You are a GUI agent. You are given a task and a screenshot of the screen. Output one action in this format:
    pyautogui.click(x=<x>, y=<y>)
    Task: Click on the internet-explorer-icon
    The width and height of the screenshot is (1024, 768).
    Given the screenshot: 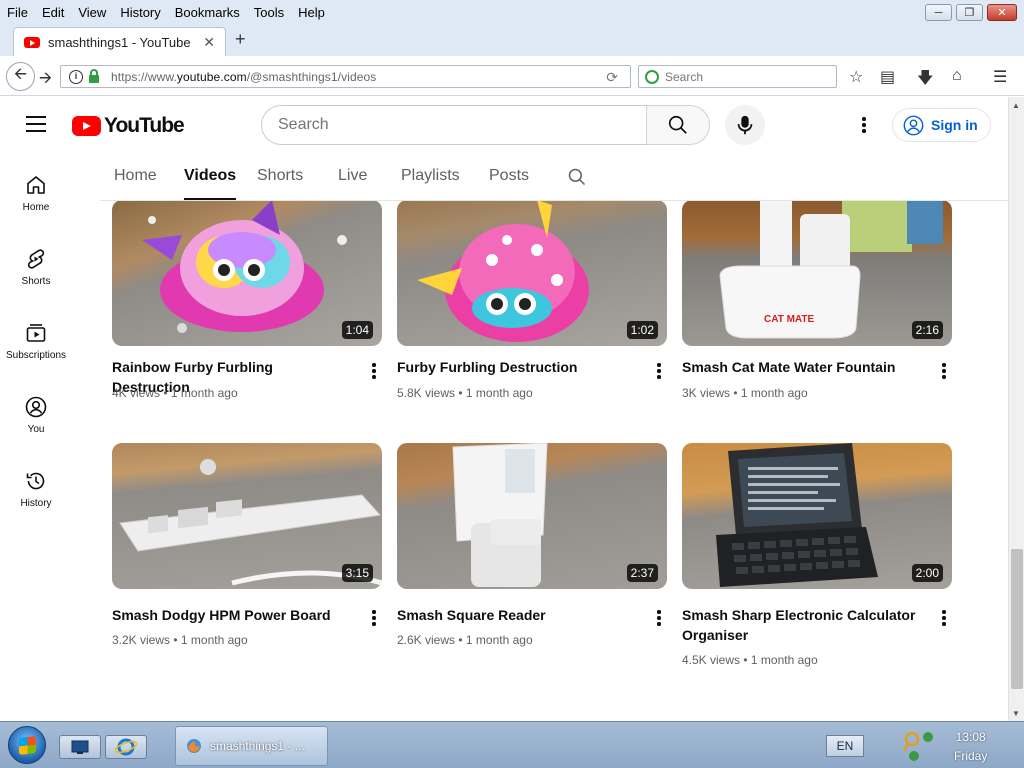 What is the action you would take?
    pyautogui.click(x=126, y=747)
    